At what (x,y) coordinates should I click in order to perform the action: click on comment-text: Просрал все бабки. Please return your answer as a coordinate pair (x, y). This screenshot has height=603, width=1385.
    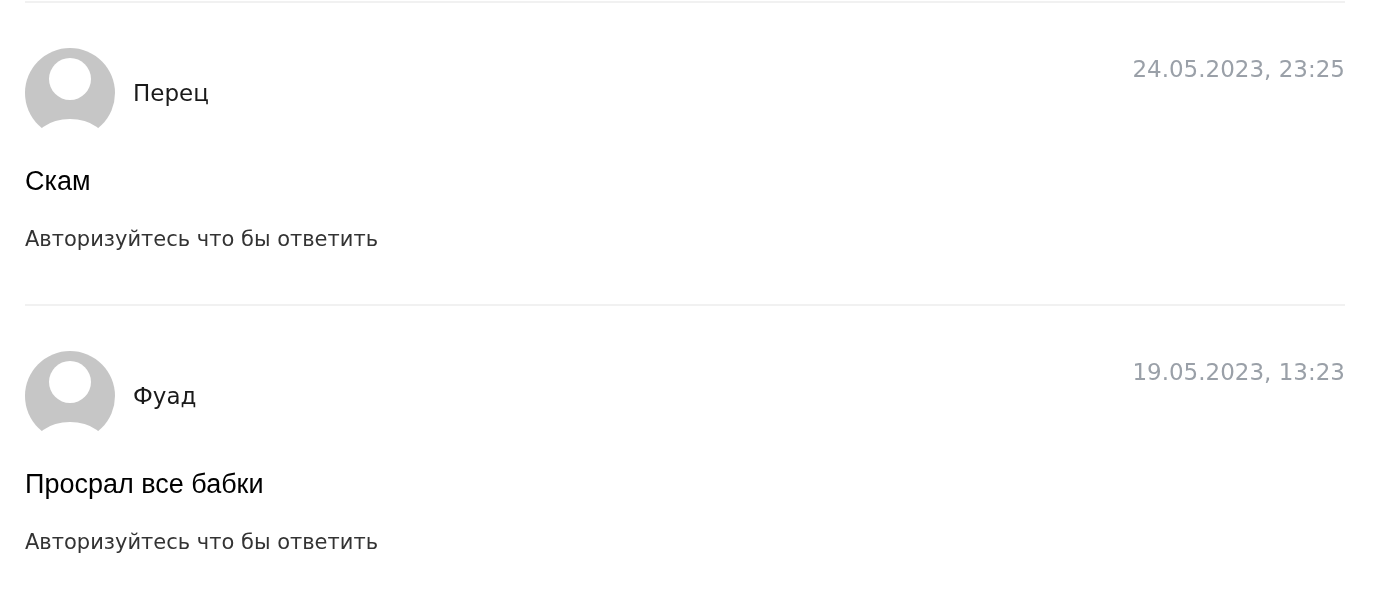
    Looking at the image, I should click on (144, 484).